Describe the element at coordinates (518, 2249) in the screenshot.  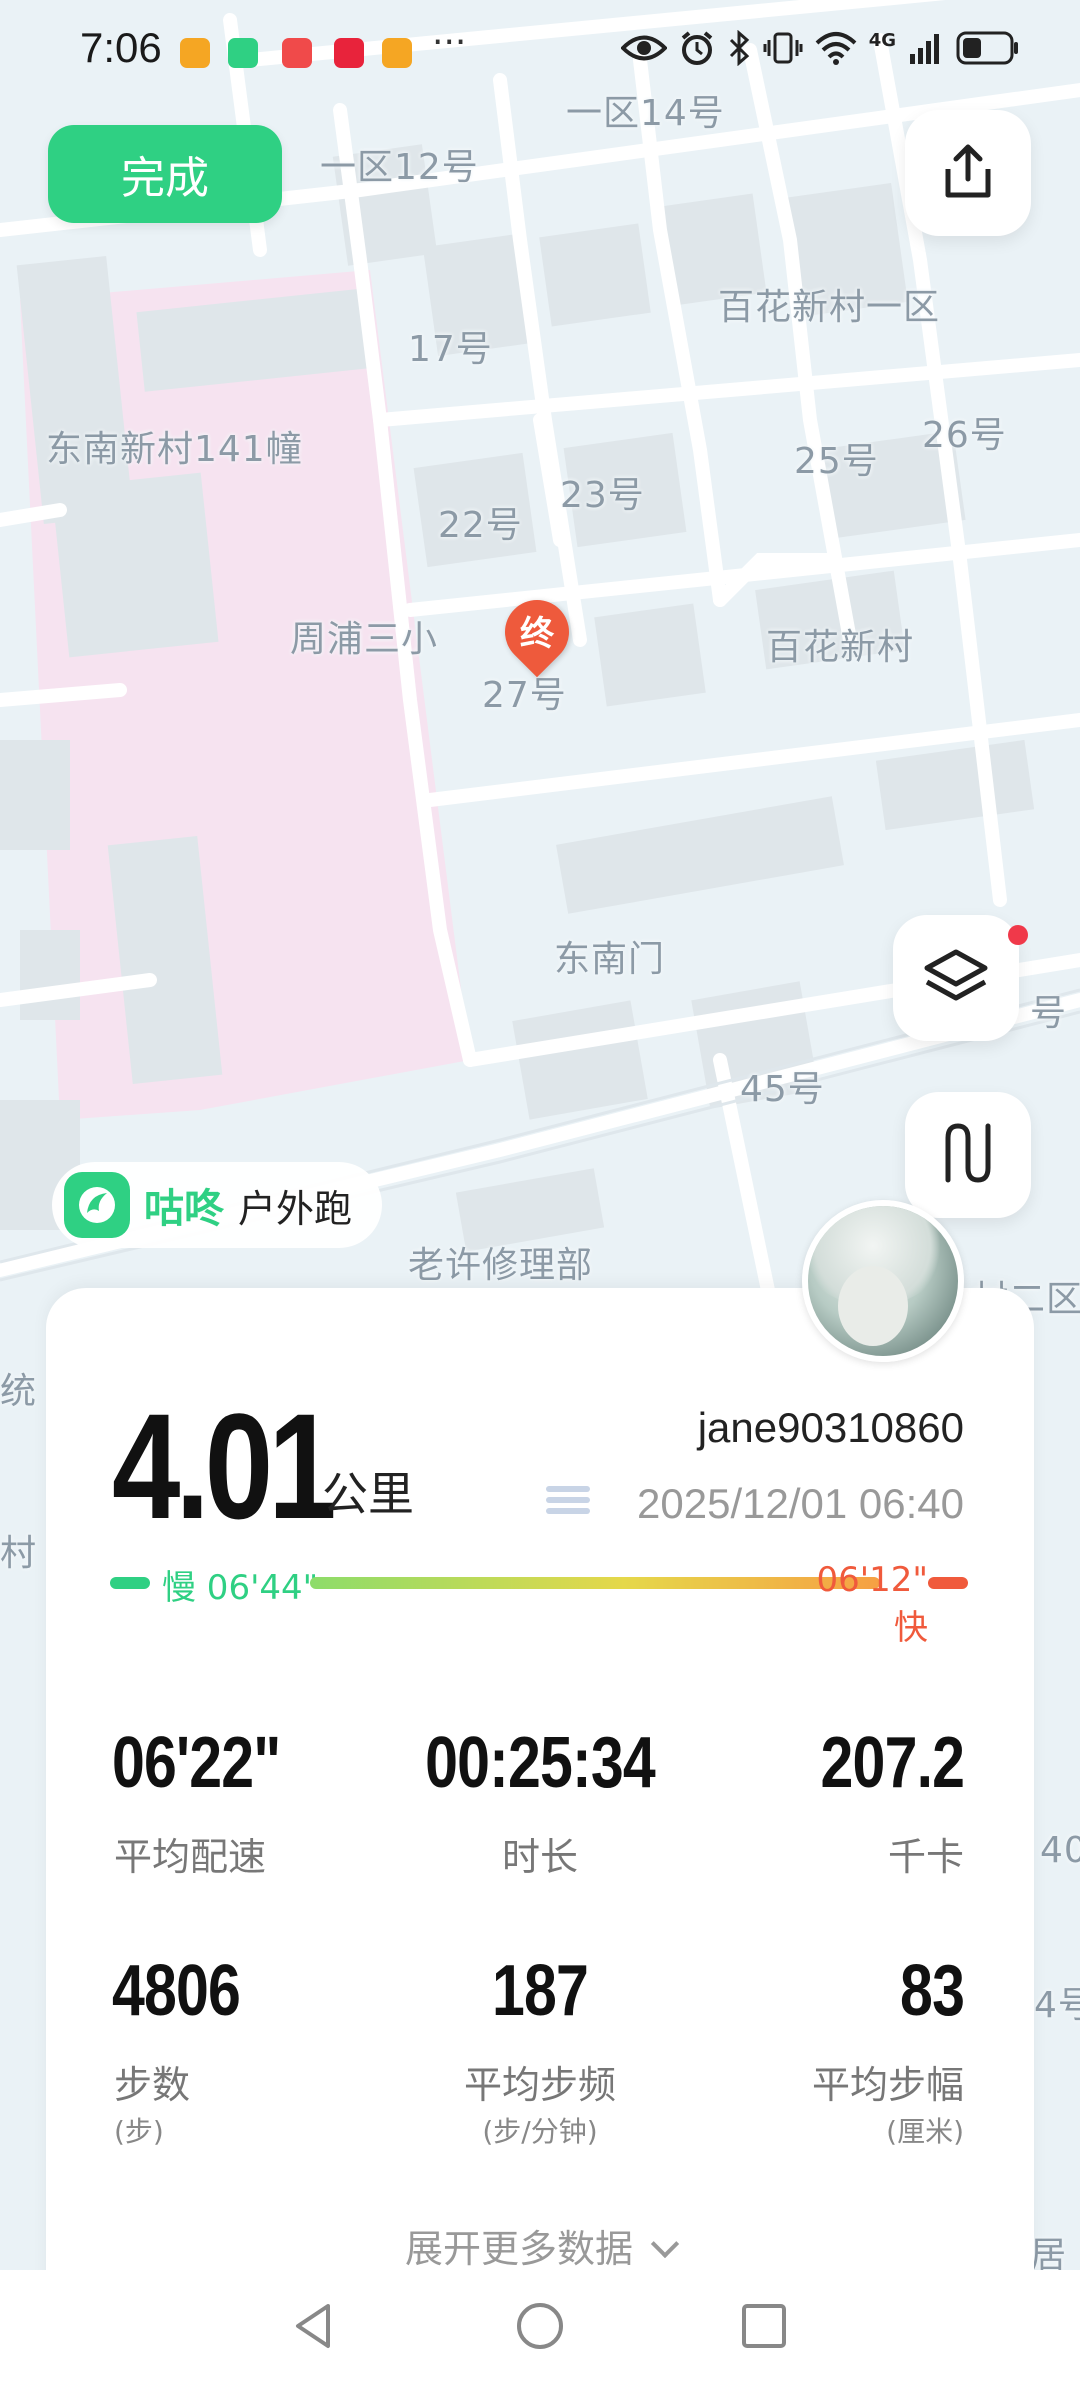
I see `expand-more-label: 展开更多数据` at that location.